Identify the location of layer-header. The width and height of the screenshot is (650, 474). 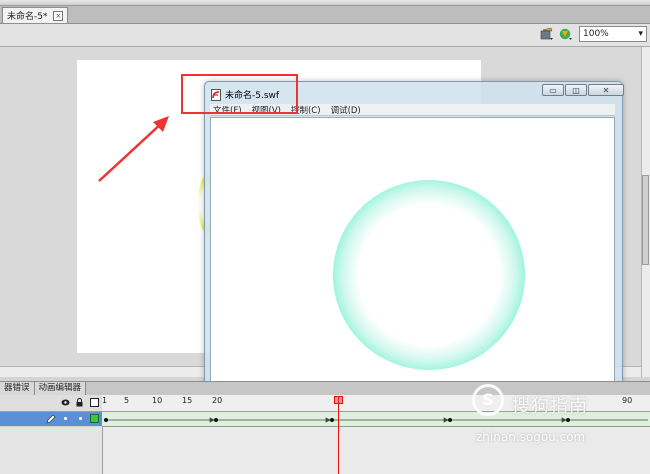
(51, 403).